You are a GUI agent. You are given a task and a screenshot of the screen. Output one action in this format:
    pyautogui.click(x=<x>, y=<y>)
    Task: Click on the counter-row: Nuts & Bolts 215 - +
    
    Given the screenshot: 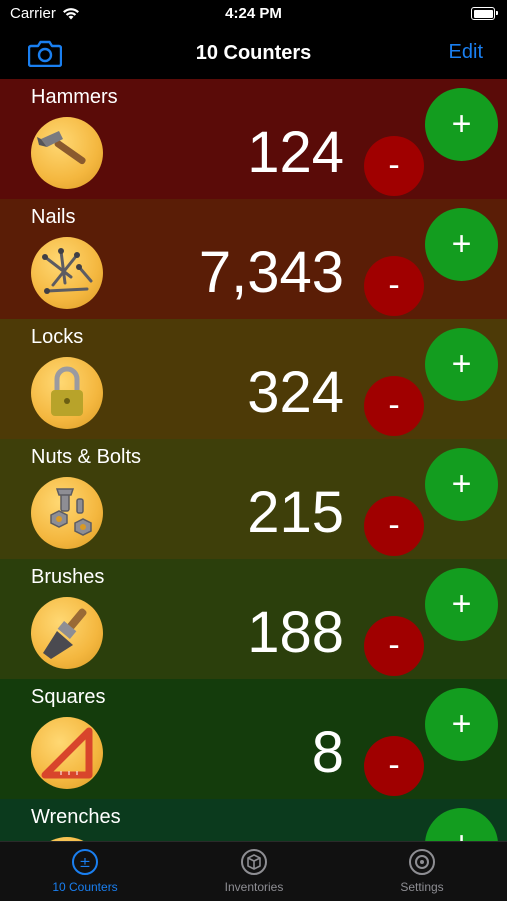 What is the action you would take?
    pyautogui.click(x=253, y=499)
    